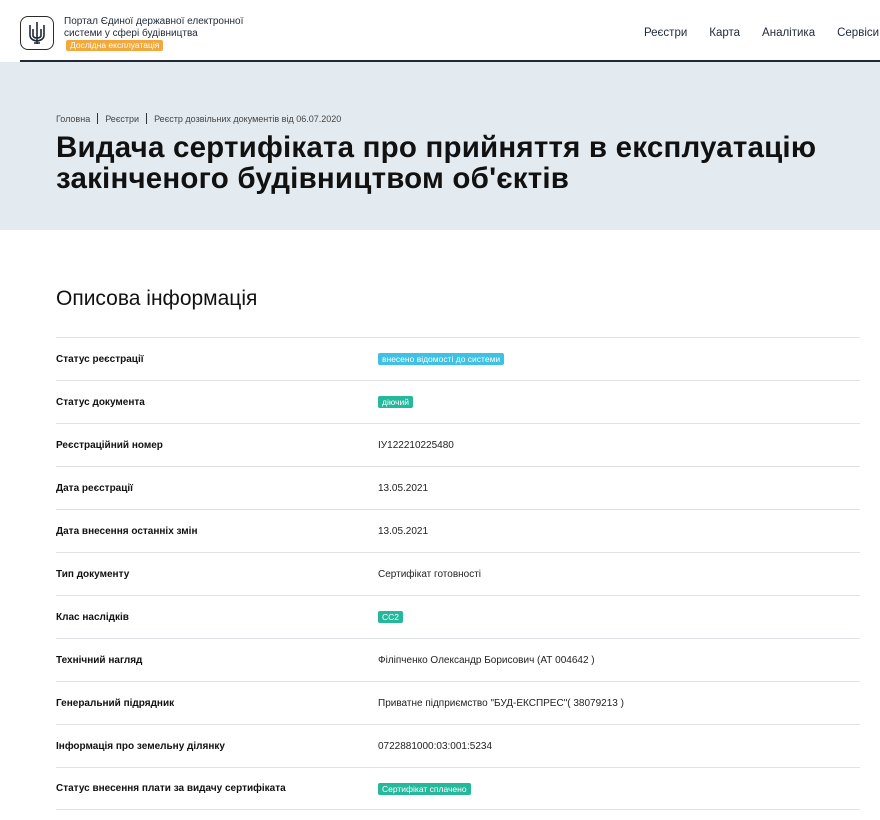 The image size is (880, 820). I want to click on status-badge: внесено відомості до системи, so click(441, 359).